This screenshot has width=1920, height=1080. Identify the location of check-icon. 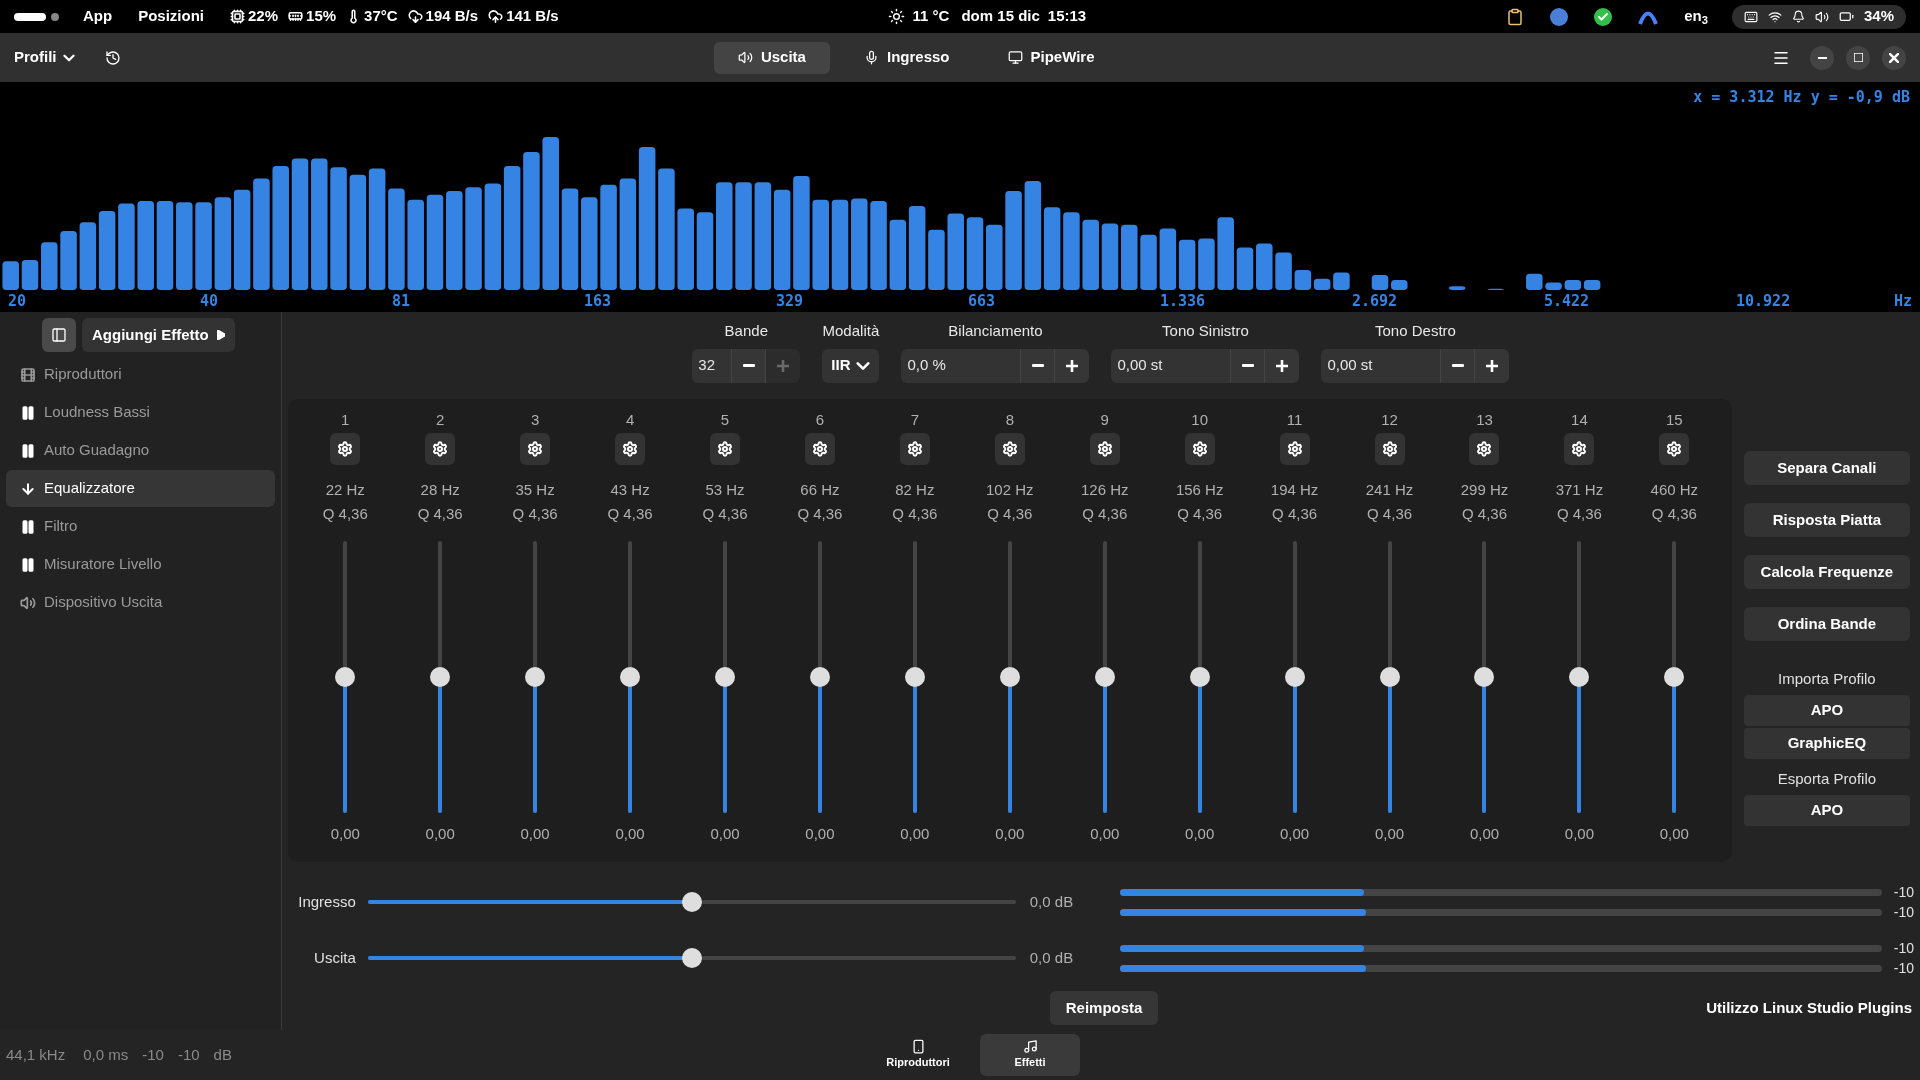
(1603, 16).